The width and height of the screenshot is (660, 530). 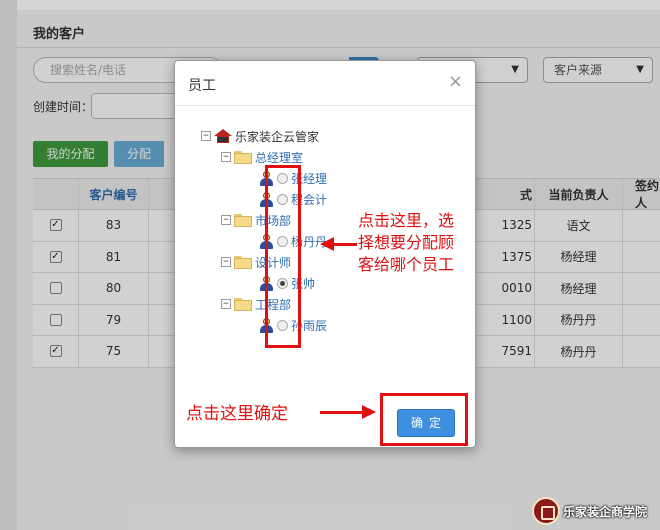 I want to click on tree-node-label: 总经理室, so click(x=279, y=157).